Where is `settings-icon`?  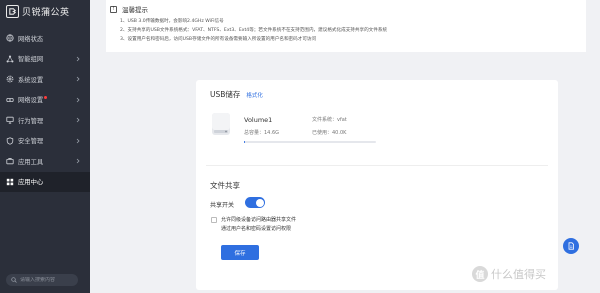
settings-icon is located at coordinates (10, 79).